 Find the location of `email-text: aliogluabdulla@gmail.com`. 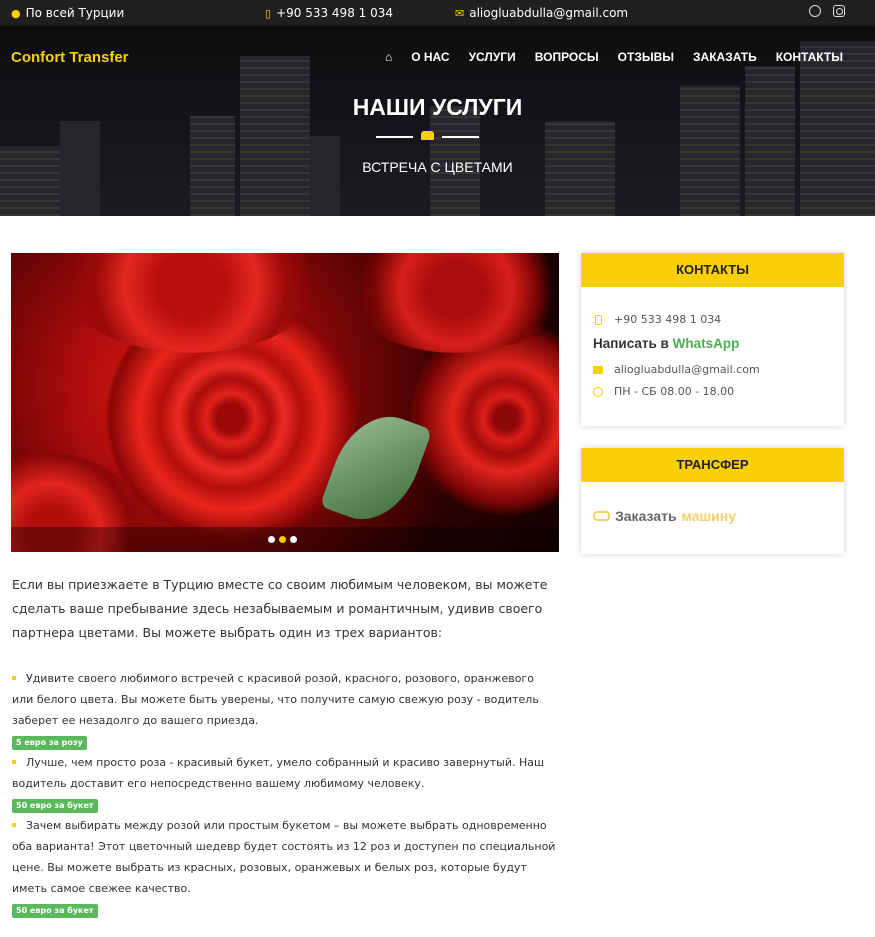

email-text: aliogluabdulla@gmail.com is located at coordinates (548, 13).